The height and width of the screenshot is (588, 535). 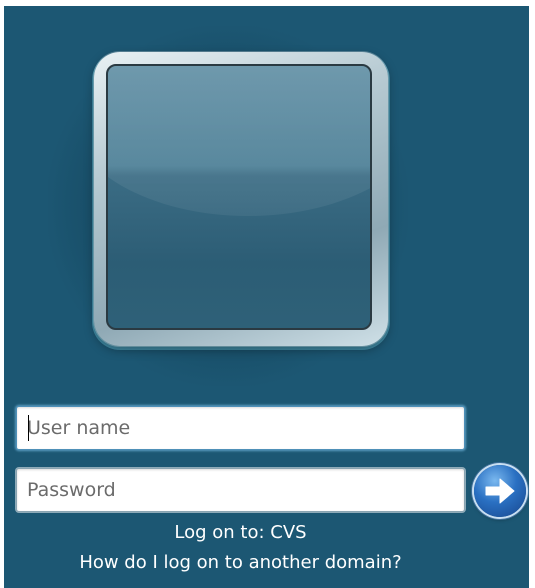 What do you see at coordinates (28, 428) in the screenshot?
I see `text-caret` at bounding box center [28, 428].